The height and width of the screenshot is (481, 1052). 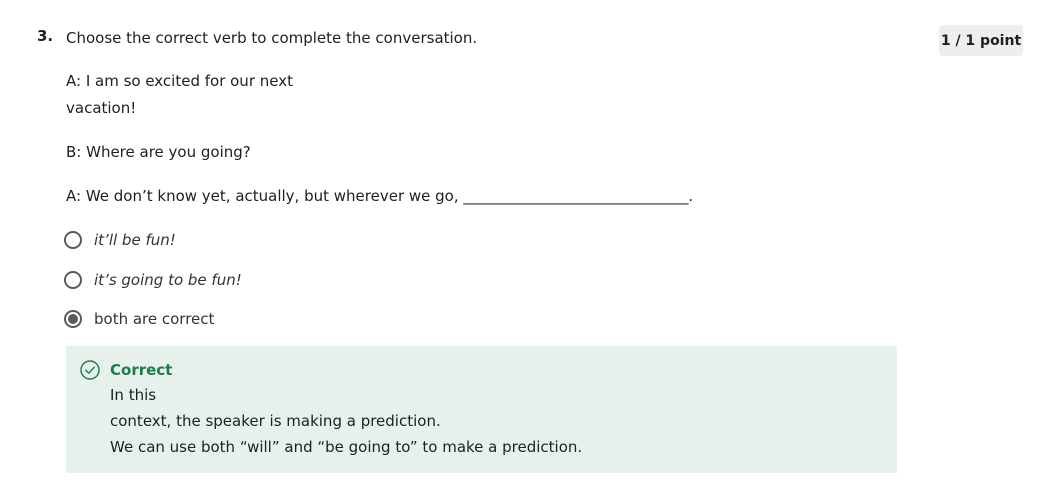 What do you see at coordinates (135, 240) in the screenshot?
I see `answer-option-label: it’ll be fun!` at bounding box center [135, 240].